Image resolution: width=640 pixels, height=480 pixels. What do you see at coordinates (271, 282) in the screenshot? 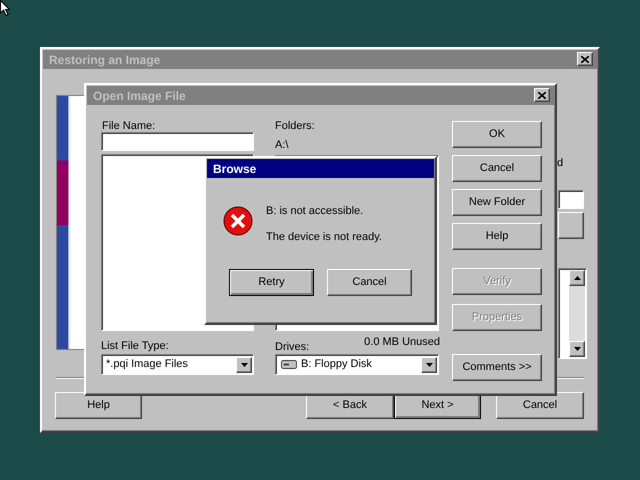
I see `button: Retry` at bounding box center [271, 282].